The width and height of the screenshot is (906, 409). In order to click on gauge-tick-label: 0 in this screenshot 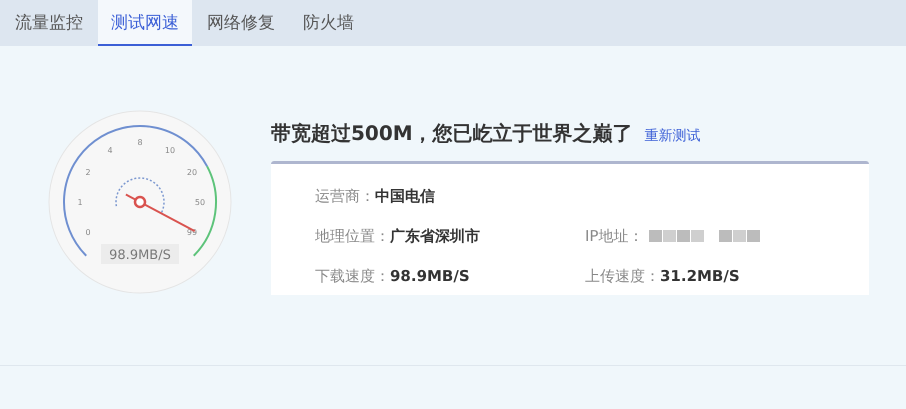, I will do `click(88, 232)`.